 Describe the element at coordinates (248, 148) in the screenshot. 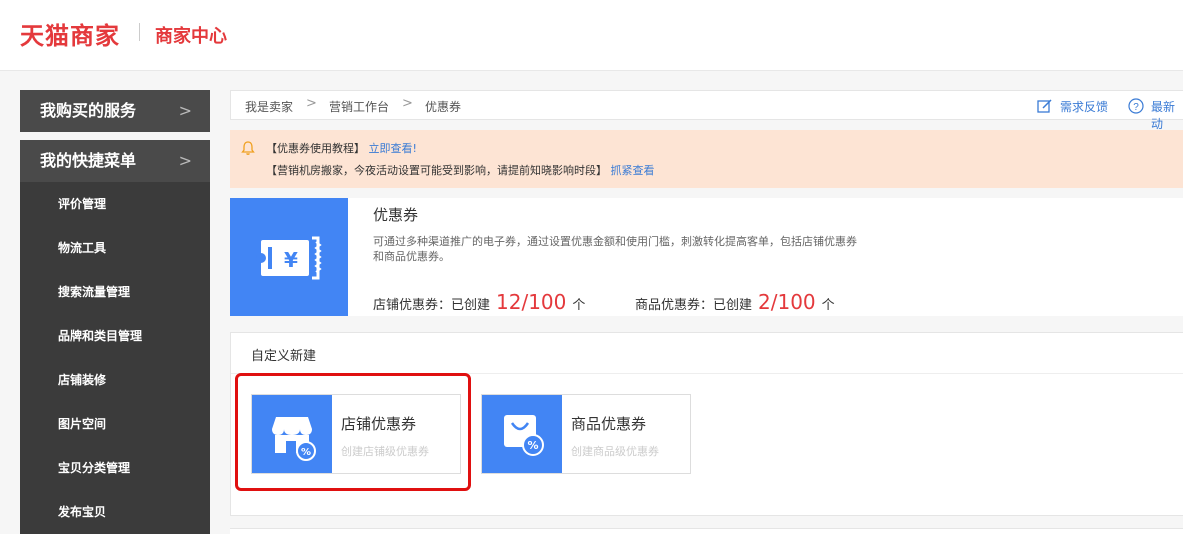

I see `bell-icon` at that location.